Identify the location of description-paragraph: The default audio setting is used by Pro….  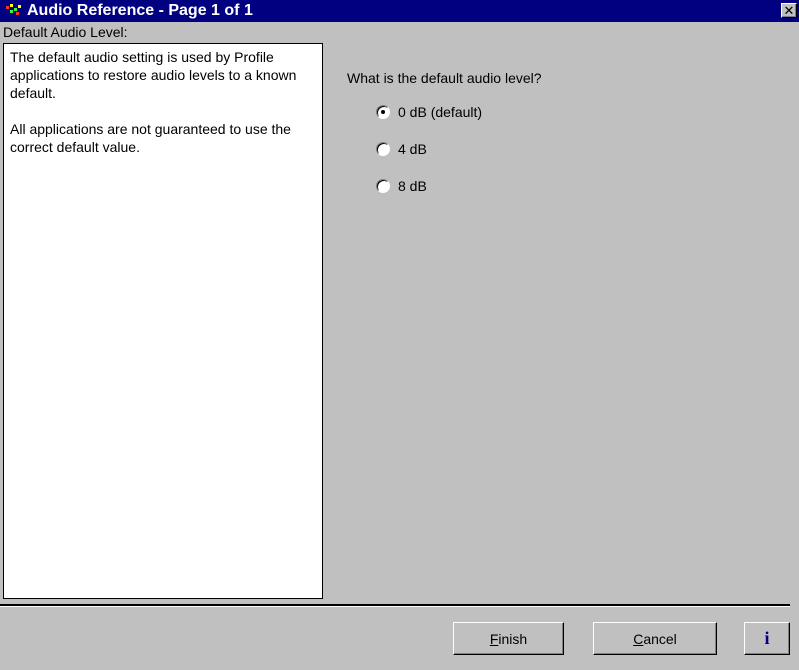
(153, 75).